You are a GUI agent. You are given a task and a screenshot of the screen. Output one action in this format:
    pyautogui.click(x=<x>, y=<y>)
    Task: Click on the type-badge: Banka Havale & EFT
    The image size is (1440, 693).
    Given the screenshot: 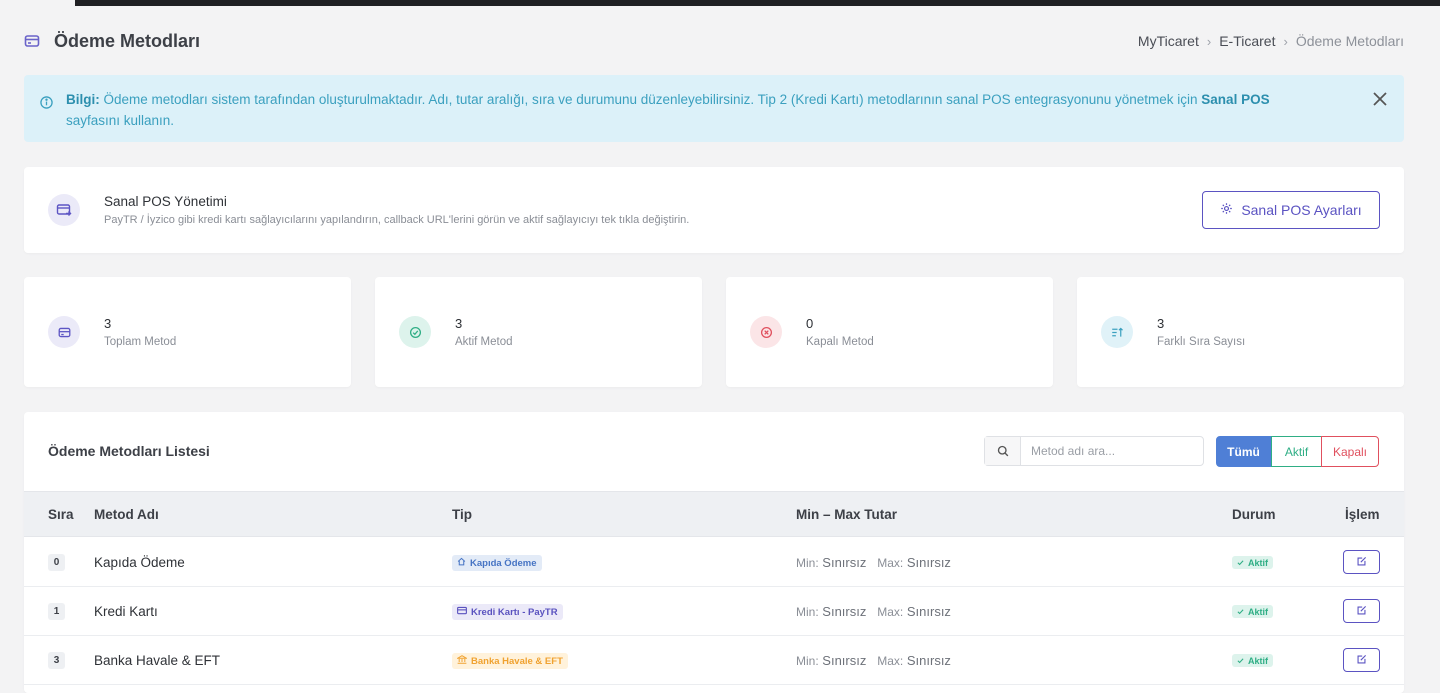 What is the action you would take?
    pyautogui.click(x=510, y=661)
    